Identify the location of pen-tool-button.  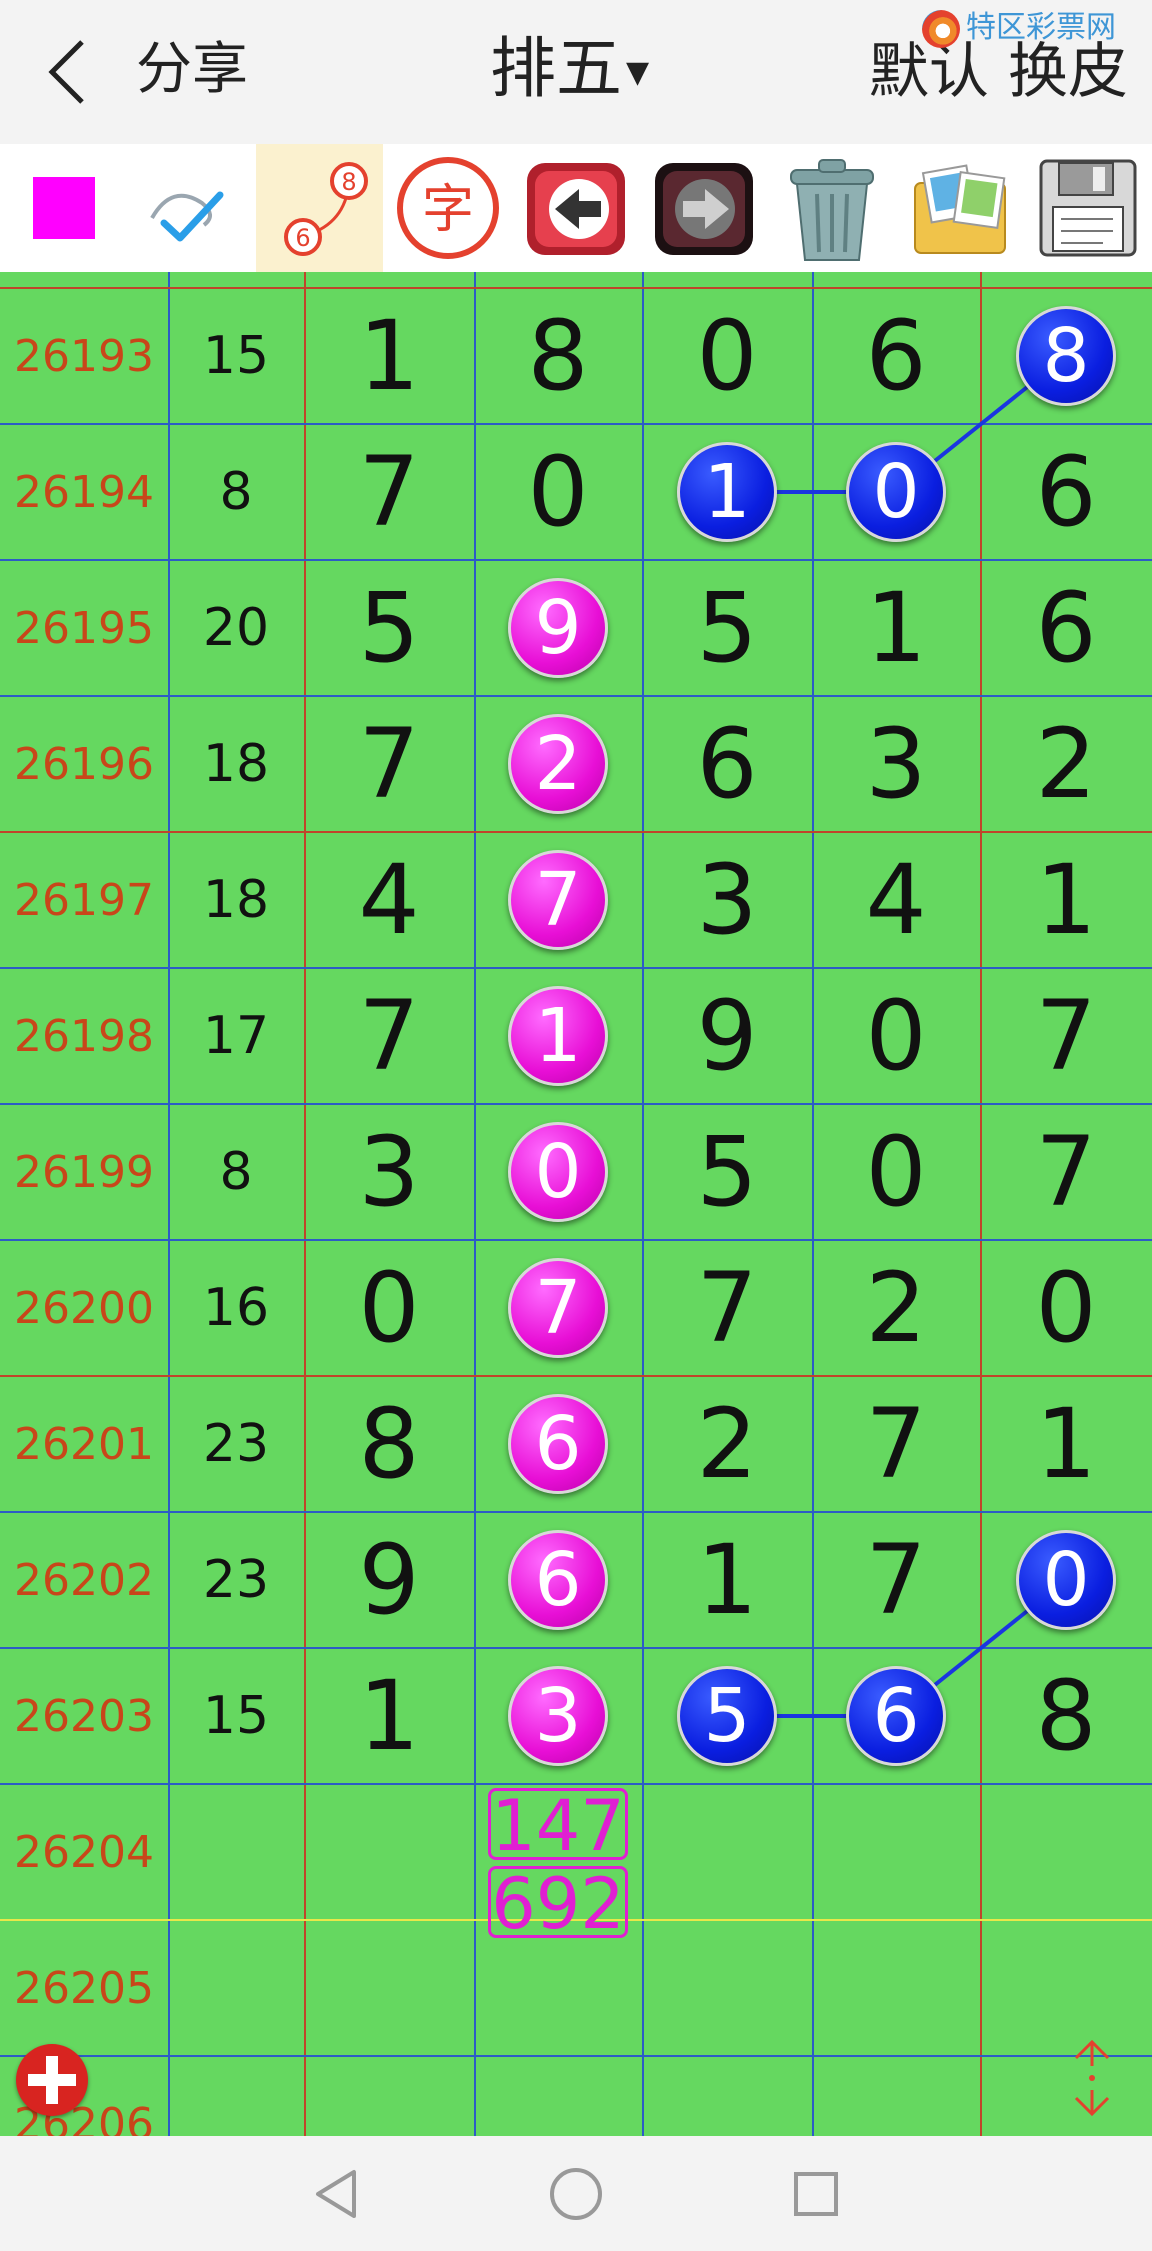
(191, 208).